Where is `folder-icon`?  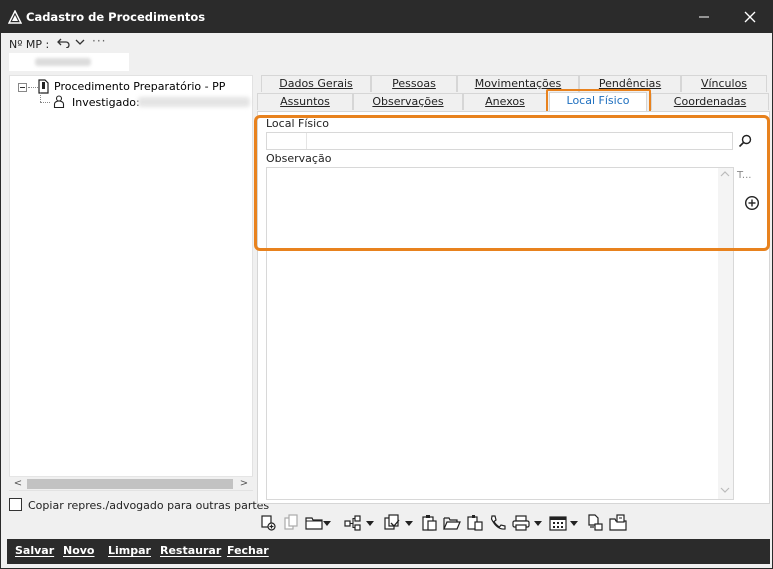
folder-icon is located at coordinates (314, 523).